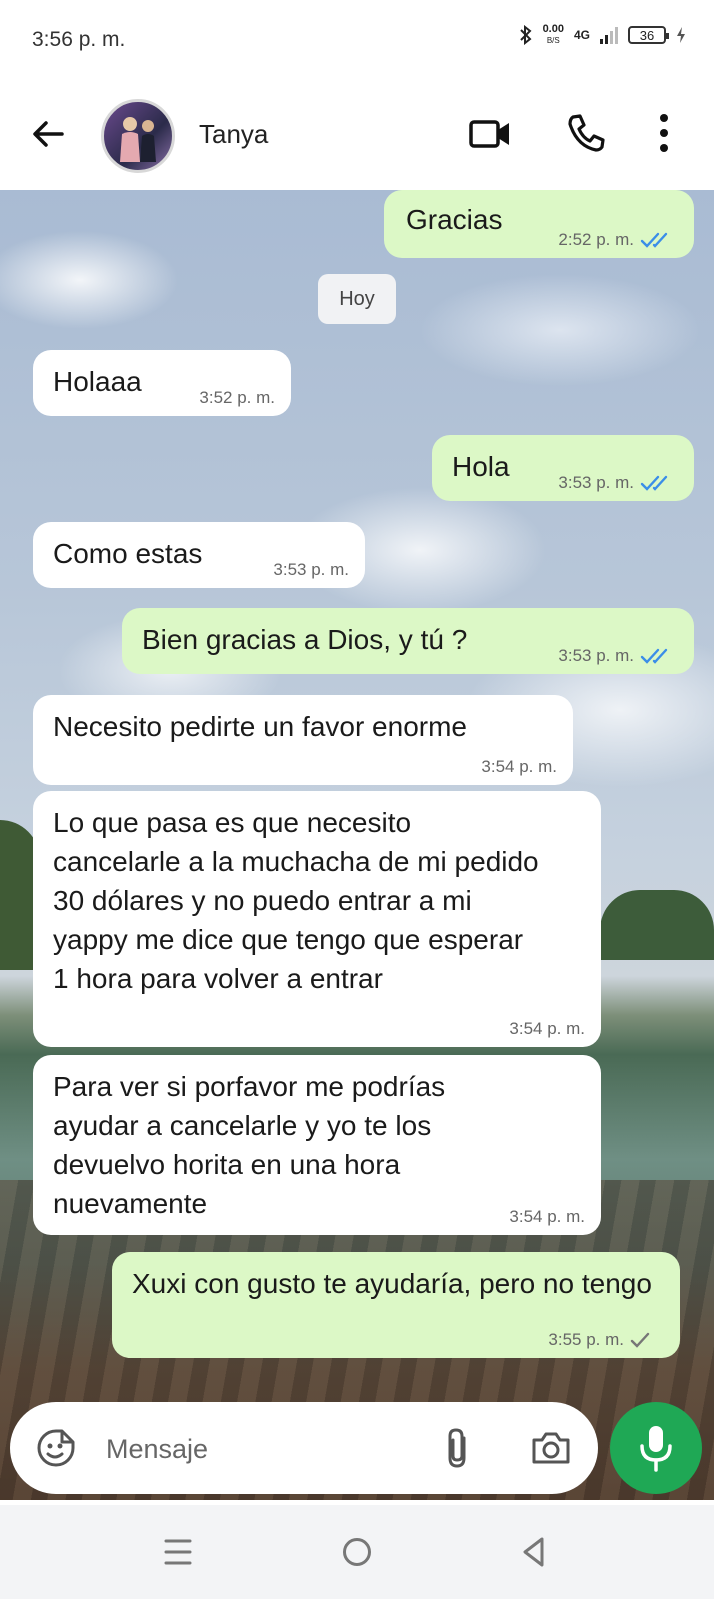 The image size is (714, 1599). Describe the element at coordinates (581, 35) in the screenshot. I see `network-type: 4G` at that location.